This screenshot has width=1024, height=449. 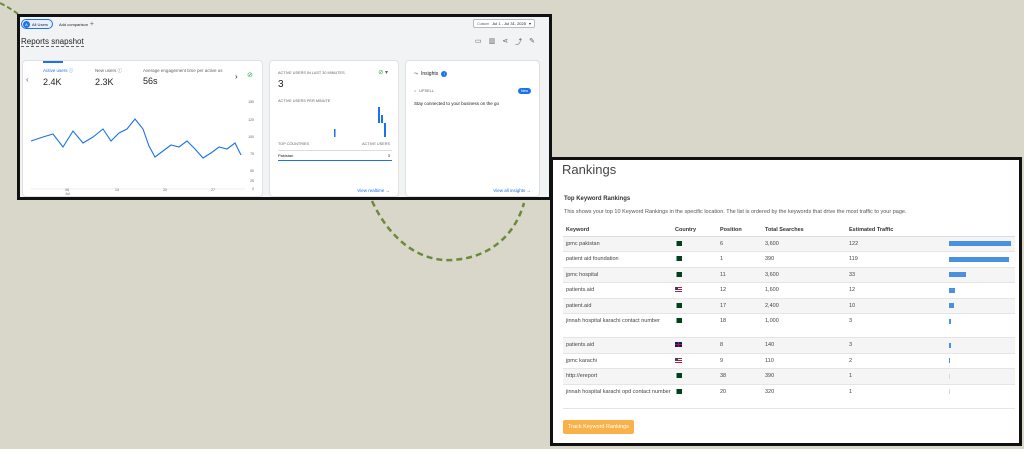 What do you see at coordinates (509, 23) in the screenshot?
I see `date-range-value: Jul 1 - Jul 31, 2025` at bounding box center [509, 23].